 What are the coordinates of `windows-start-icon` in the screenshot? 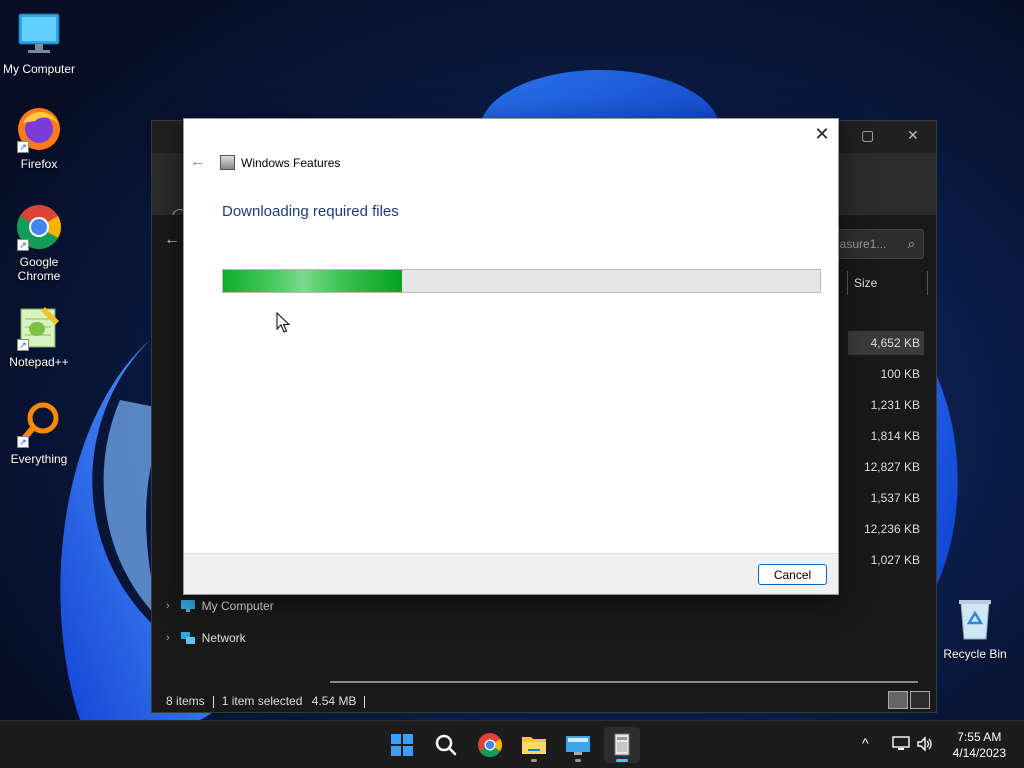 It's located at (402, 745).